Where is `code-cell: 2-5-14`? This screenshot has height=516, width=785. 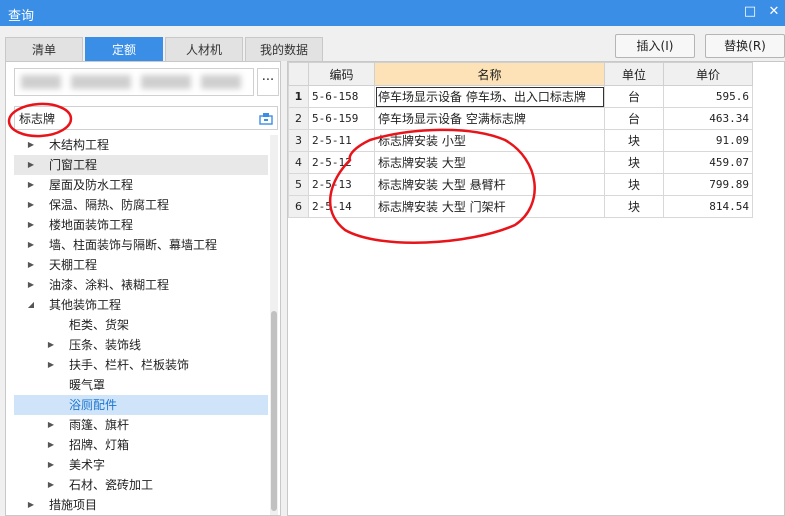 code-cell: 2-5-14 is located at coordinates (341, 206).